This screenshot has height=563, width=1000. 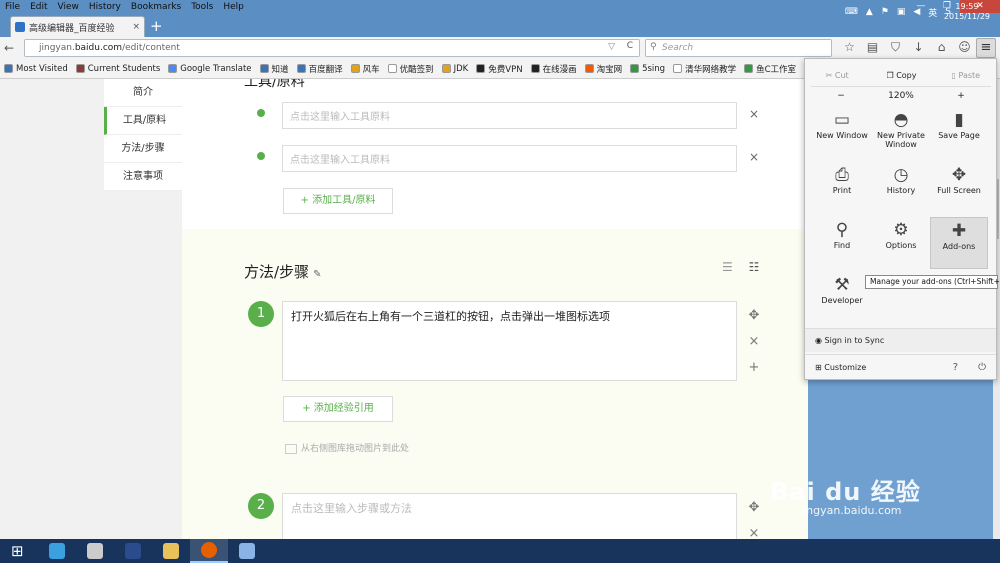 I want to click on cut-button: ✂ Cut, so click(x=837, y=76).